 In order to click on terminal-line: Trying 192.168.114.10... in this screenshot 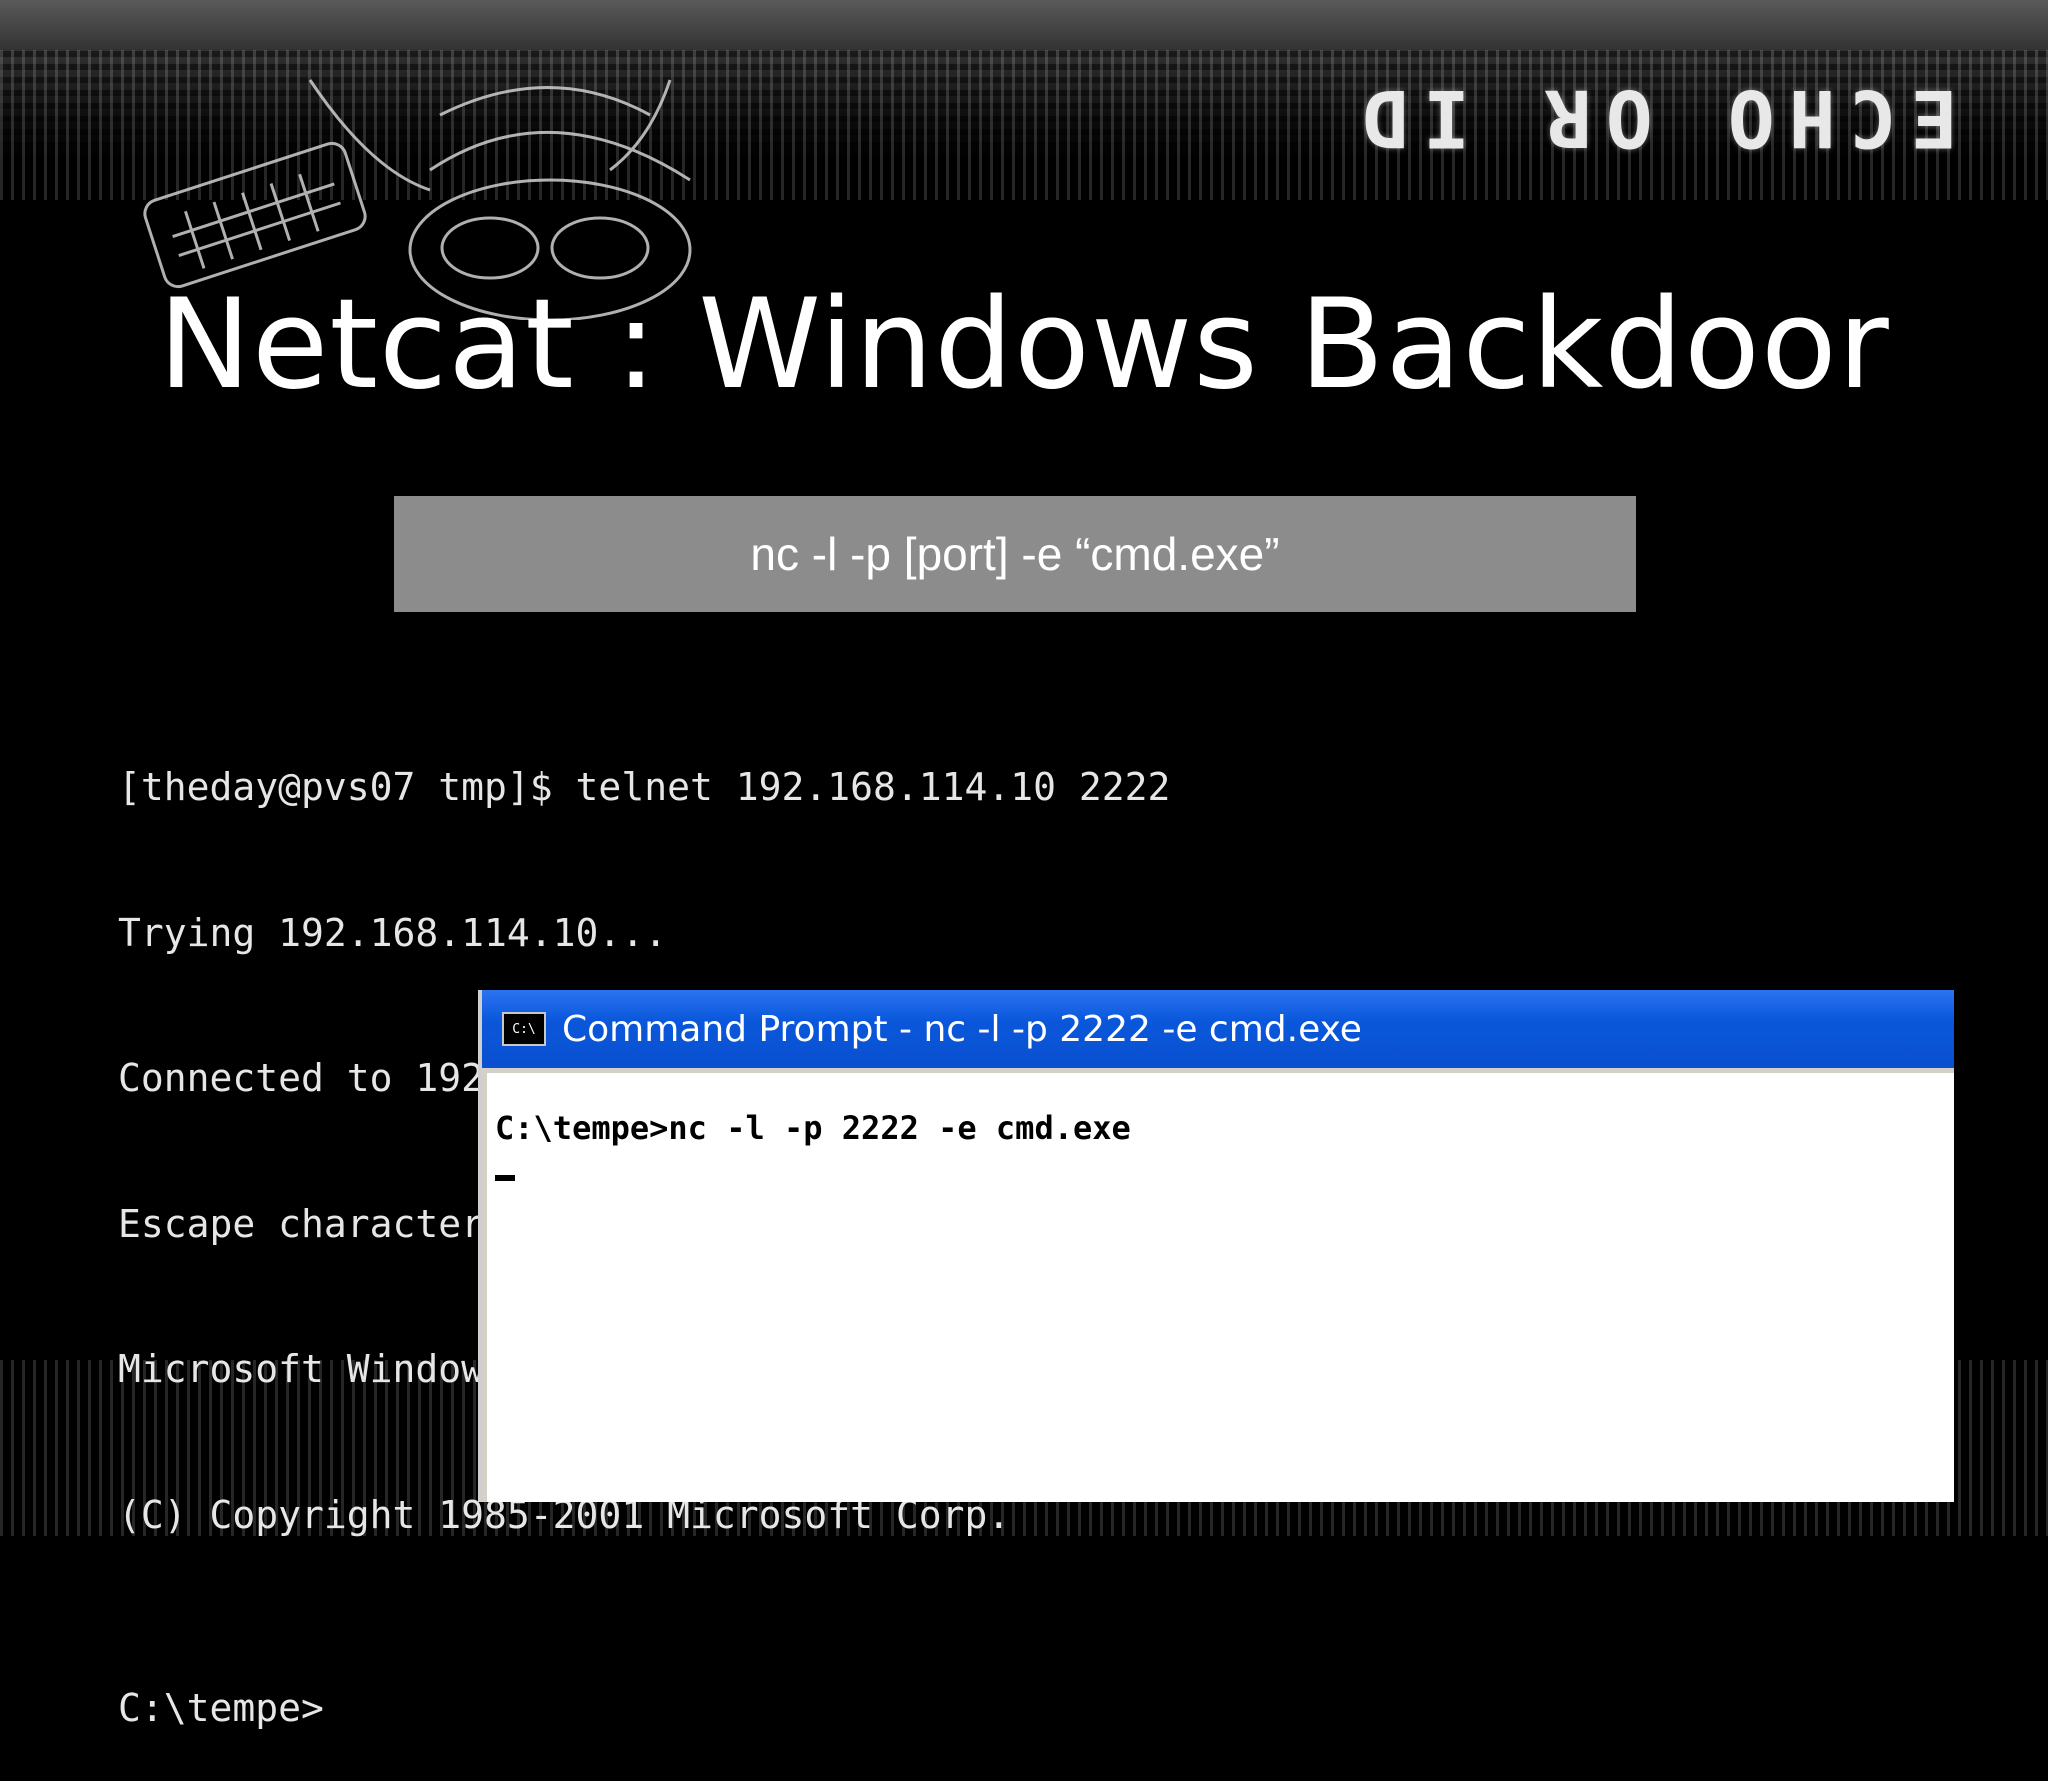, I will do `click(393, 932)`.